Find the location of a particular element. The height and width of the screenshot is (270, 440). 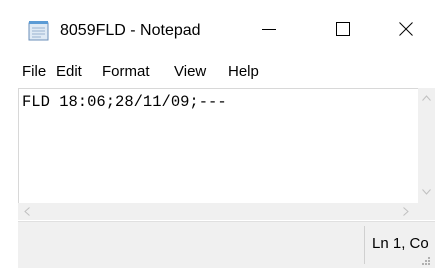

cursor-position: Ln 1, Co is located at coordinates (400, 243).